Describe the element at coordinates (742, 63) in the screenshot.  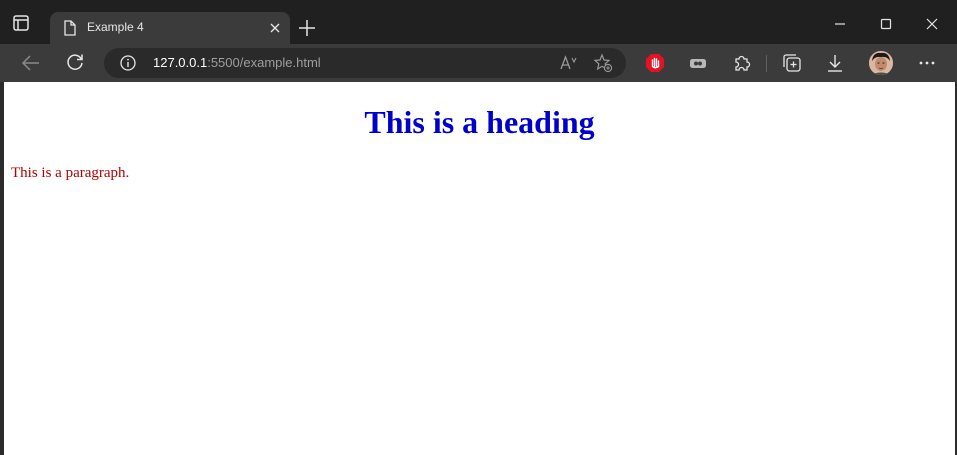
I see `puzzle-icon` at that location.